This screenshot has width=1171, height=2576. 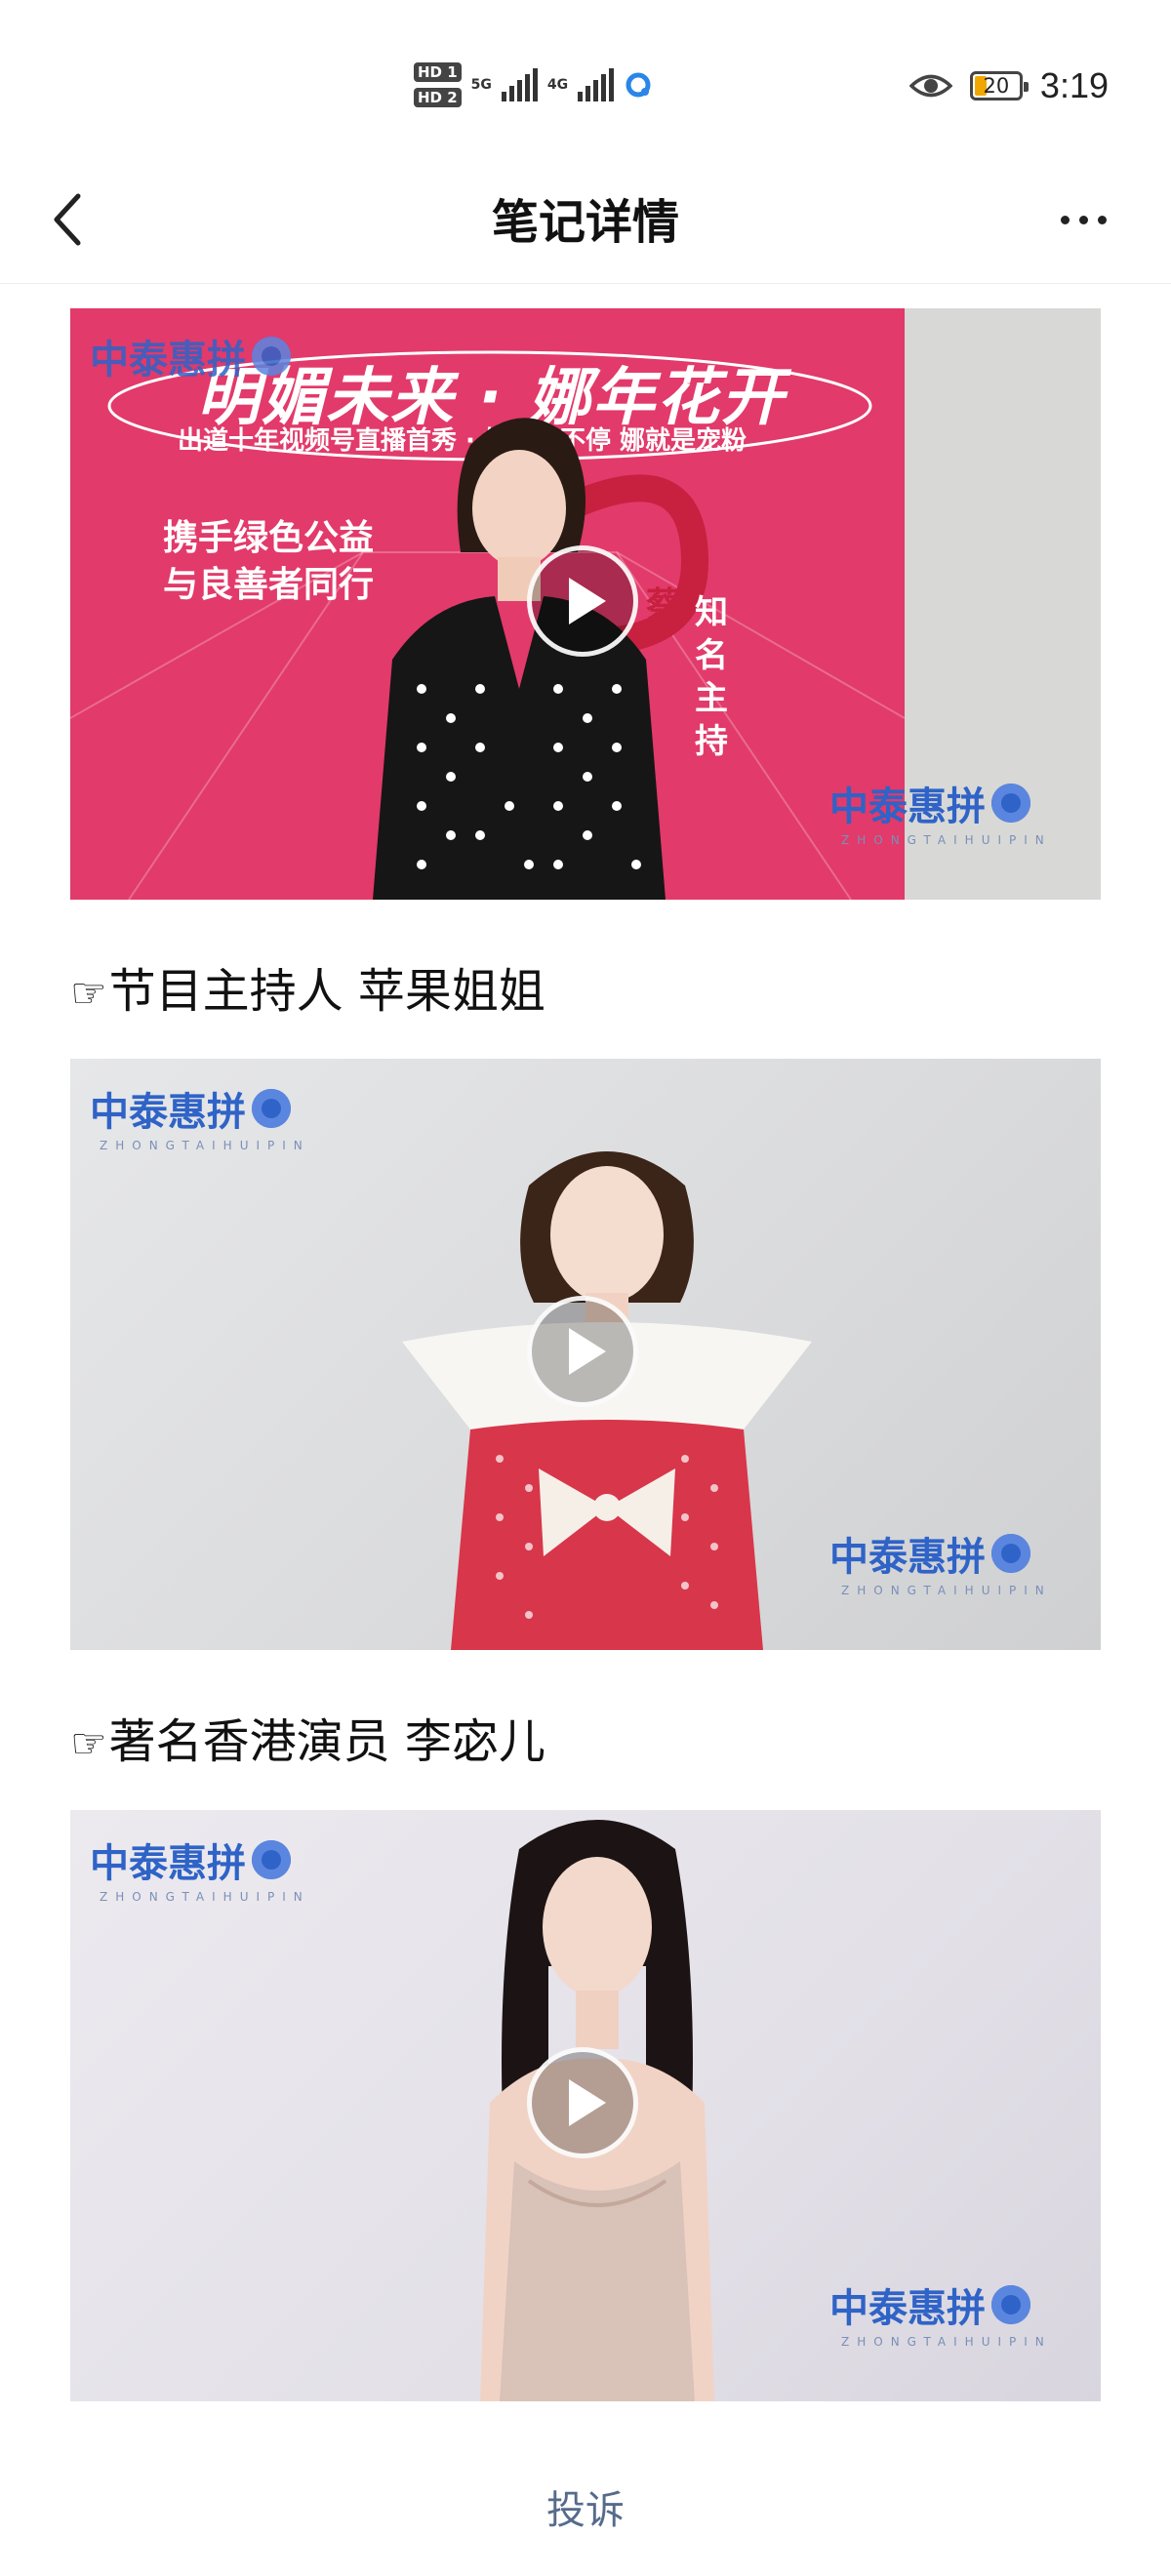 I want to click on status-bar: HD 1 HD 2 5G 4G 20 3:19, so click(x=585, y=78).